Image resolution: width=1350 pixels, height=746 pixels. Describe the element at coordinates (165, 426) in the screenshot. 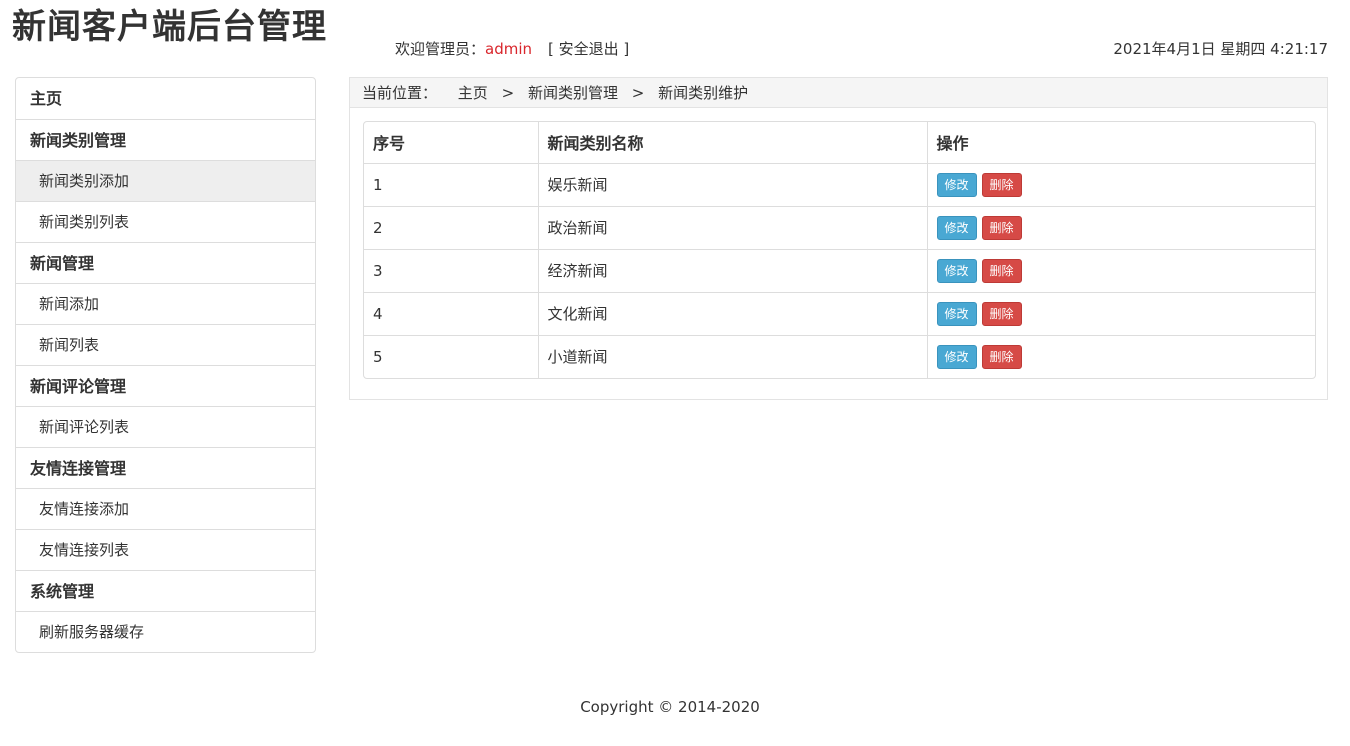

I see `sidebar-item-comment-list: 新闻评论列表` at that location.